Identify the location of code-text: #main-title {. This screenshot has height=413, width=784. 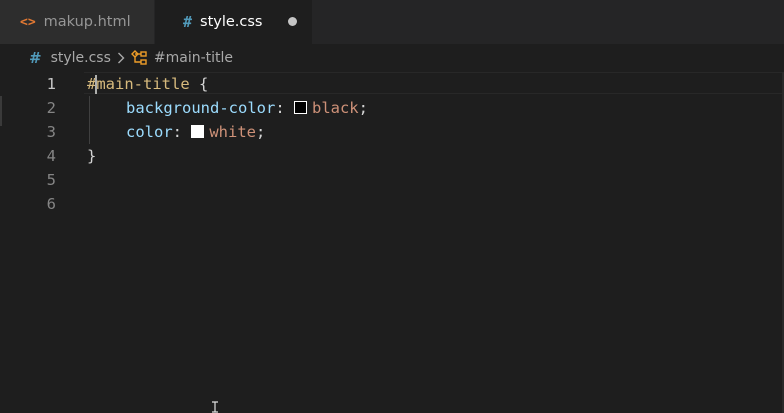
(147, 84).